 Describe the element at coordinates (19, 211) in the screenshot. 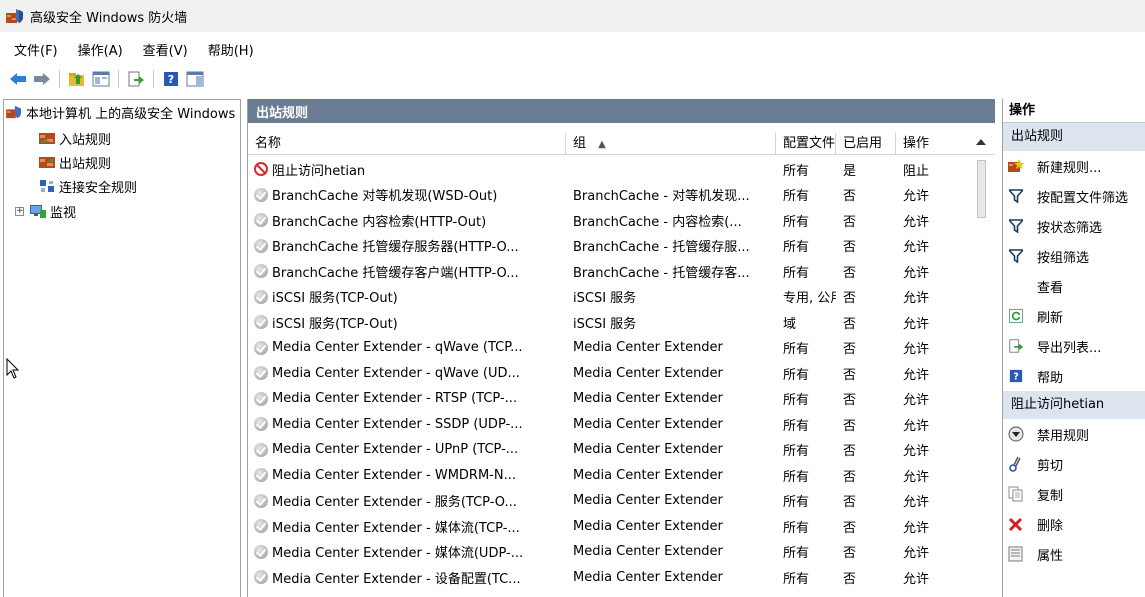

I see `expand-icon: +` at that location.